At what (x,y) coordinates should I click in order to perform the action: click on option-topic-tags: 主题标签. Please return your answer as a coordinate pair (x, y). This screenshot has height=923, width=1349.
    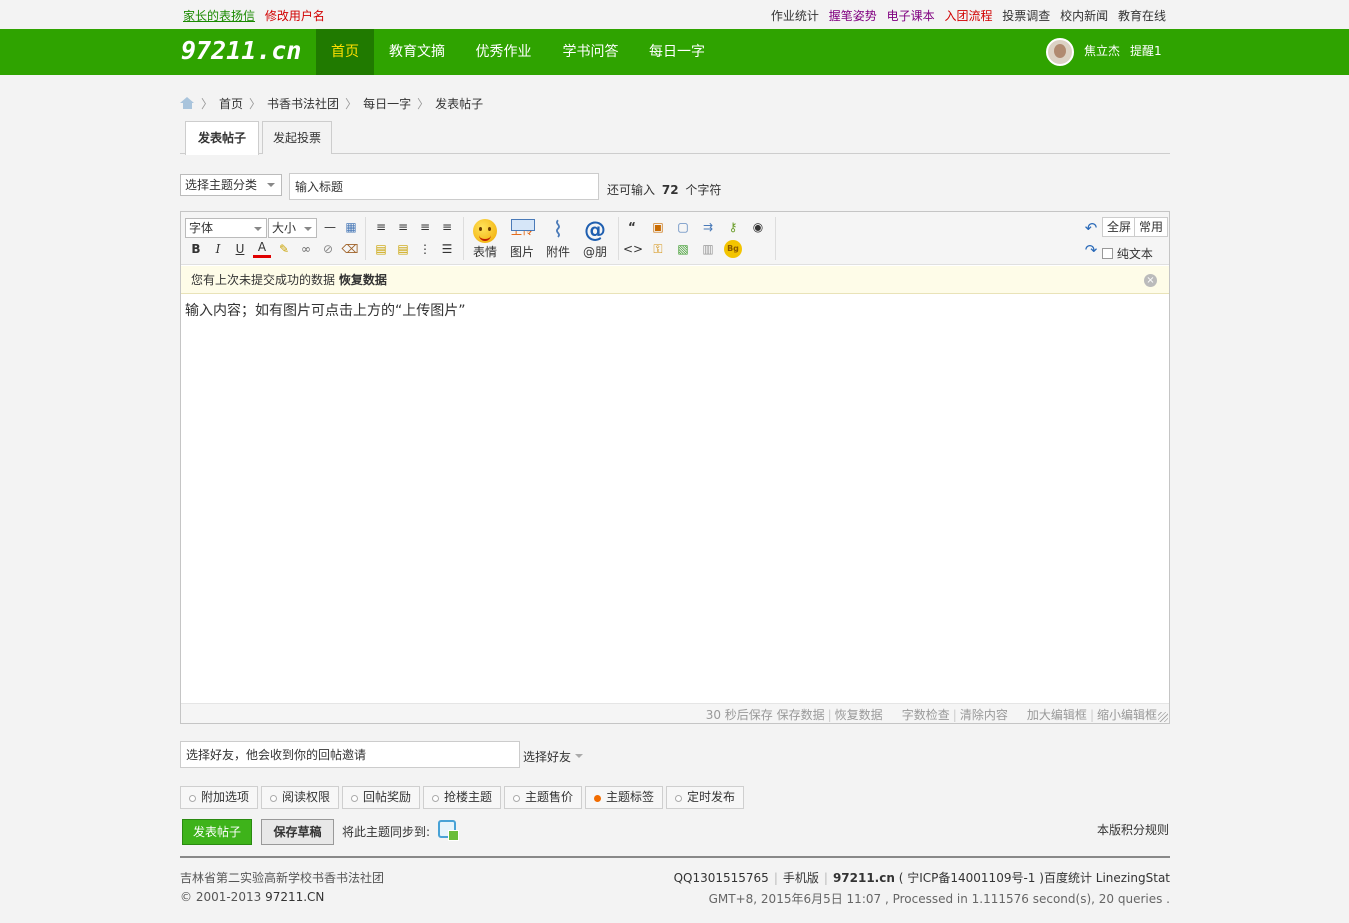
    Looking at the image, I should click on (624, 797).